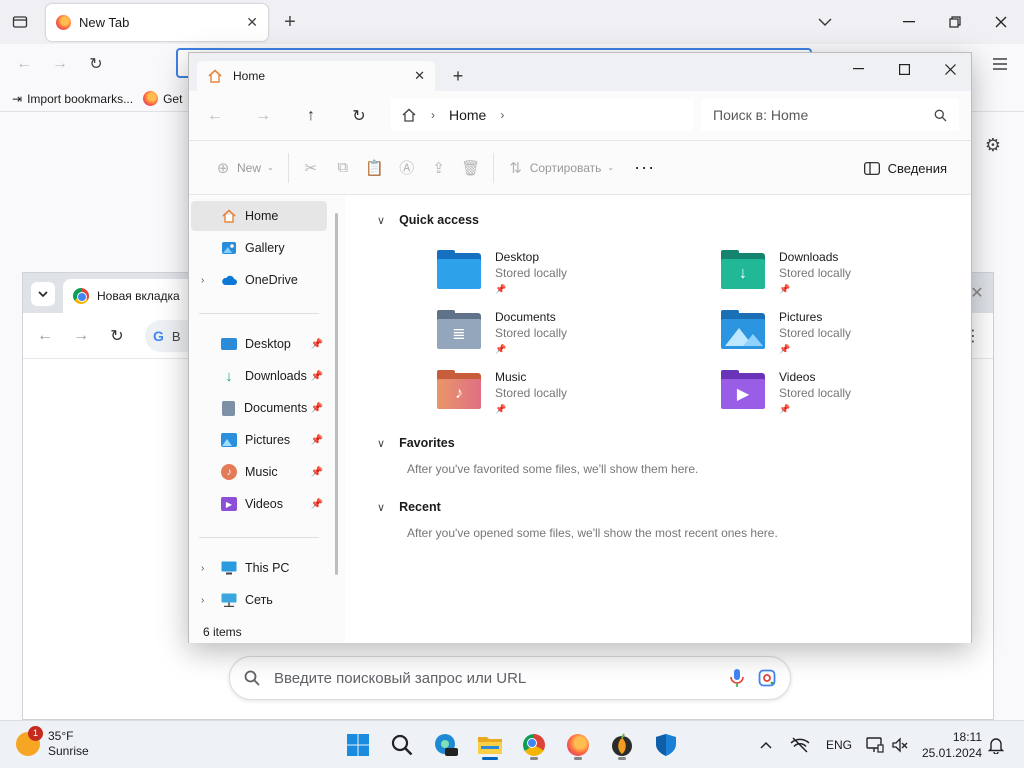 This screenshot has height=768, width=1024. Describe the element at coordinates (259, 248) in the screenshot. I see `nav-item-gallery: Gallery` at that location.